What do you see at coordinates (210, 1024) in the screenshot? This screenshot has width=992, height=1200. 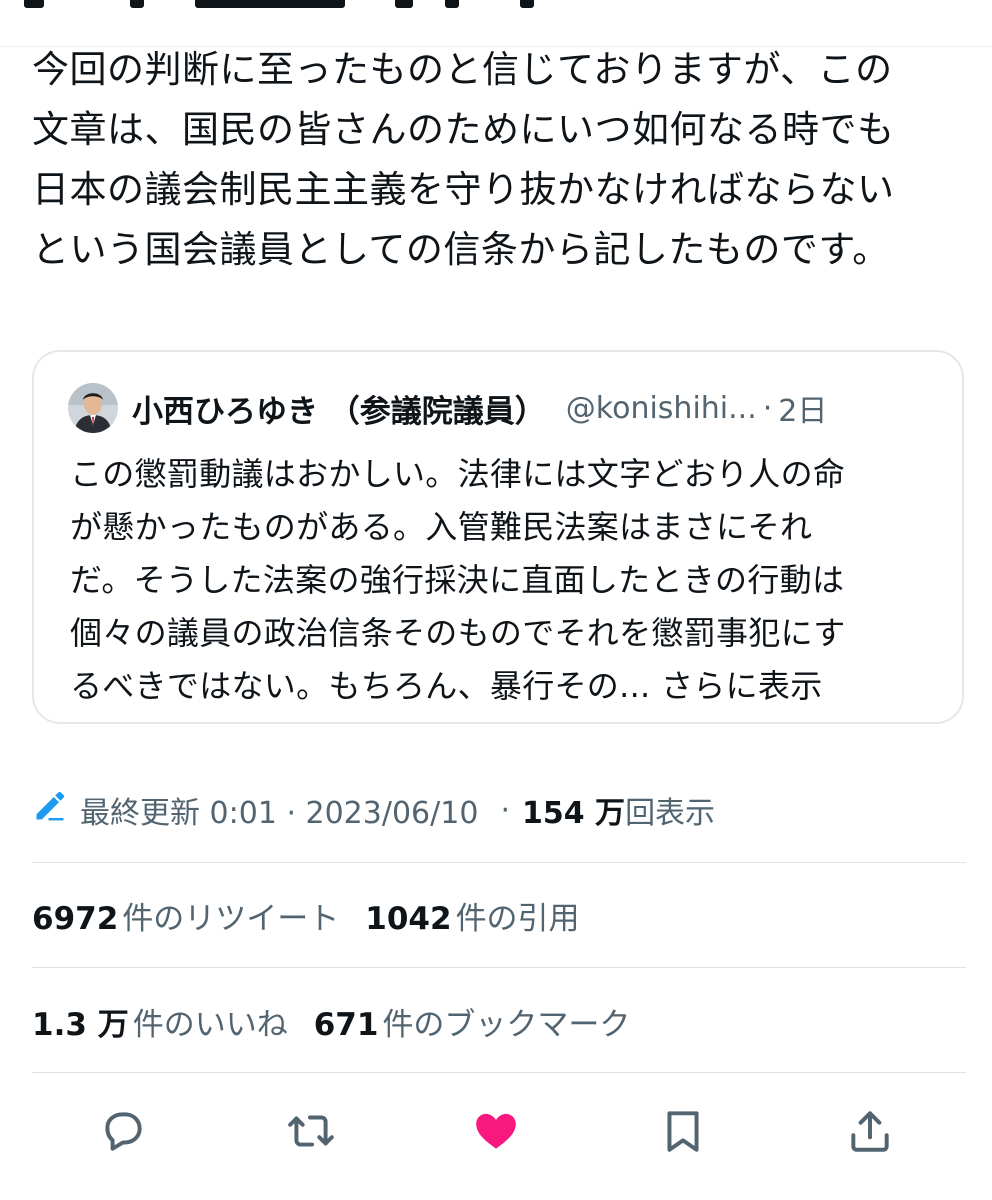 I see `likes-label: 件のいいね` at bounding box center [210, 1024].